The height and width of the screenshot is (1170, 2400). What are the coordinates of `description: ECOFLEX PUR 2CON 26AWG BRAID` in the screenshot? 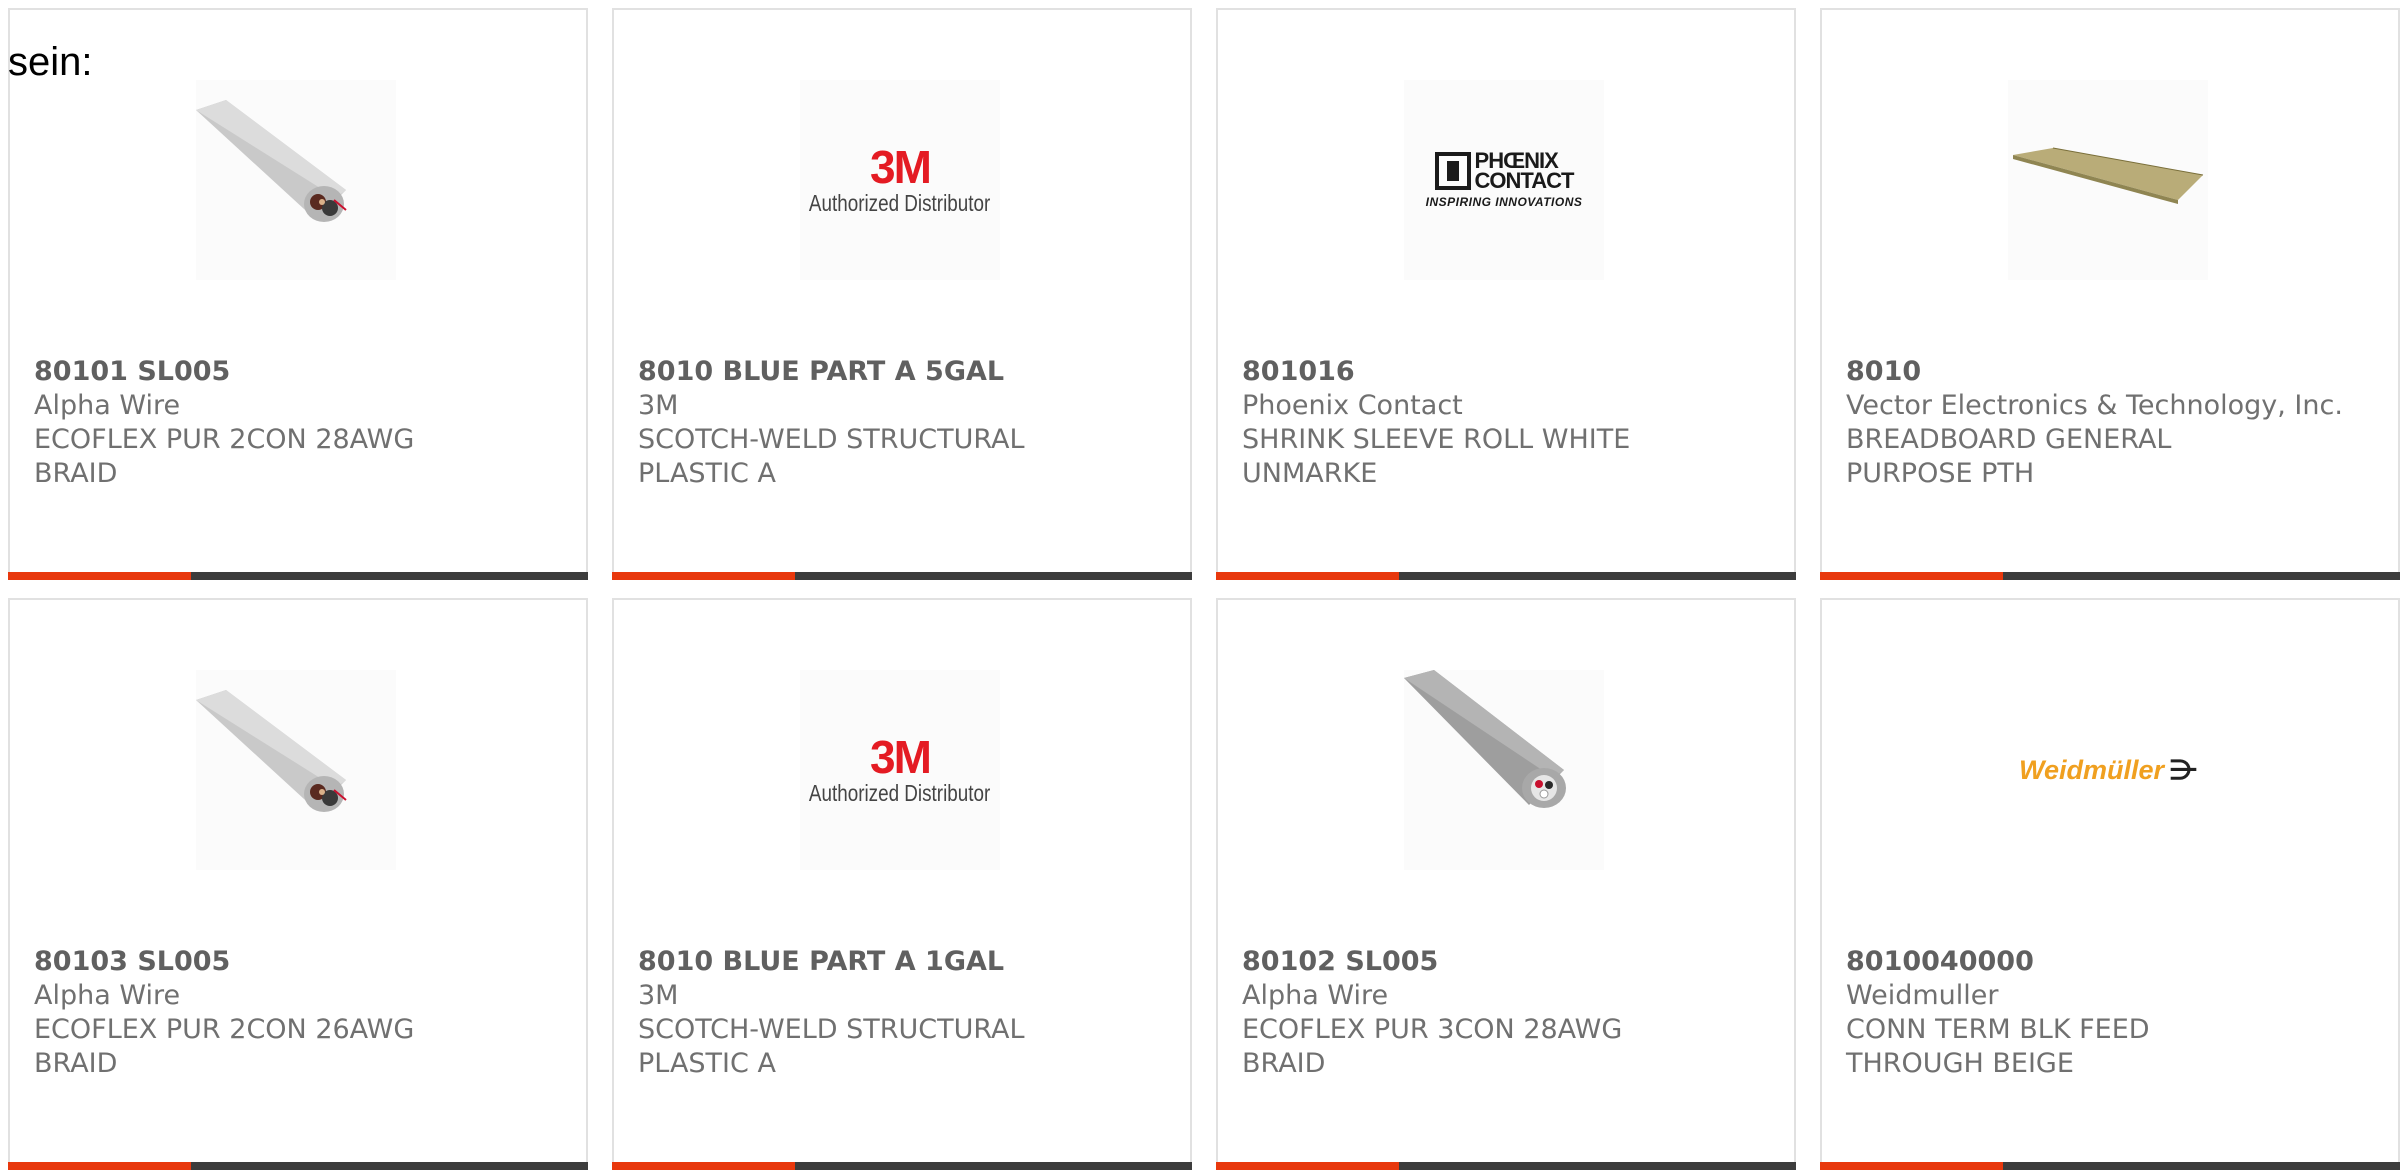 It's located at (224, 1046).